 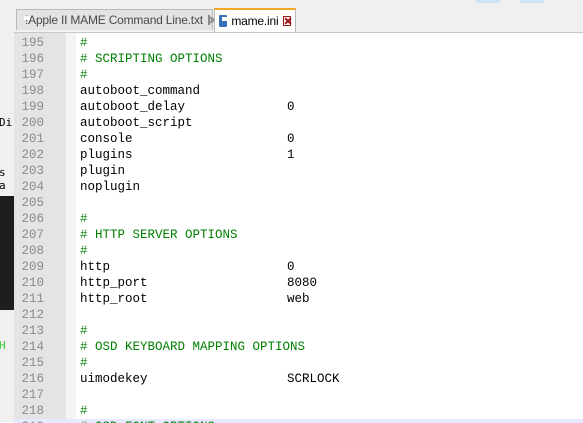 What do you see at coordinates (32, 395) in the screenshot?
I see `line-number: 217` at bounding box center [32, 395].